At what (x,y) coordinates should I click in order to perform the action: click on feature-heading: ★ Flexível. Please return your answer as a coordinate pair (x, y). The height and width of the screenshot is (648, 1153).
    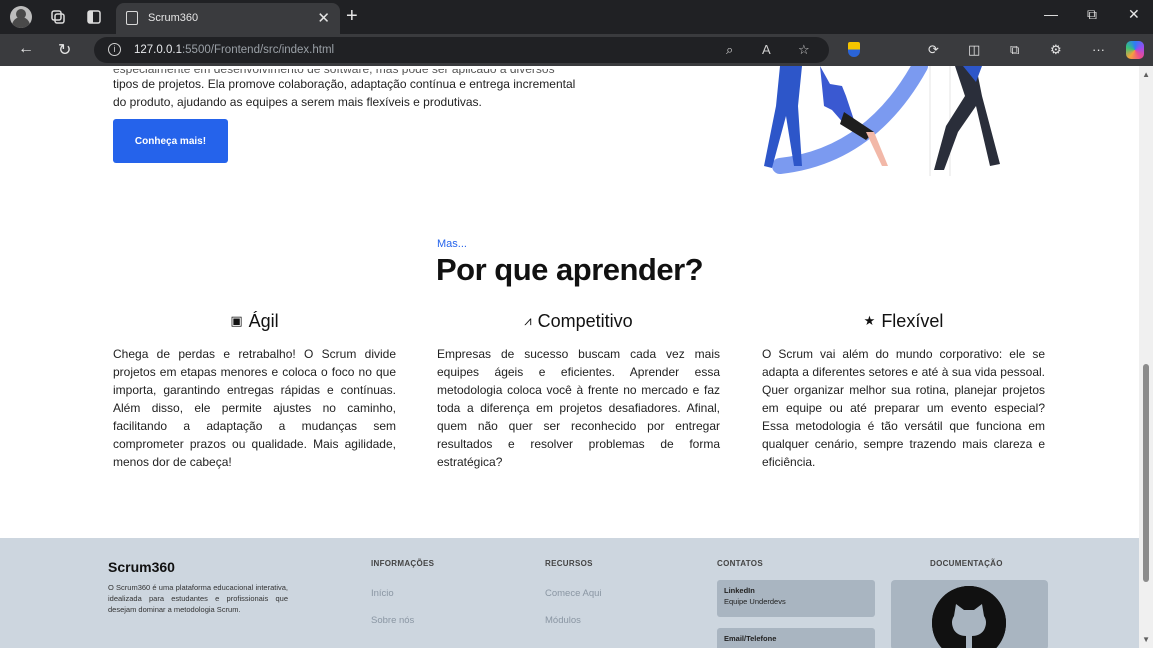
    Looking at the image, I should click on (903, 321).